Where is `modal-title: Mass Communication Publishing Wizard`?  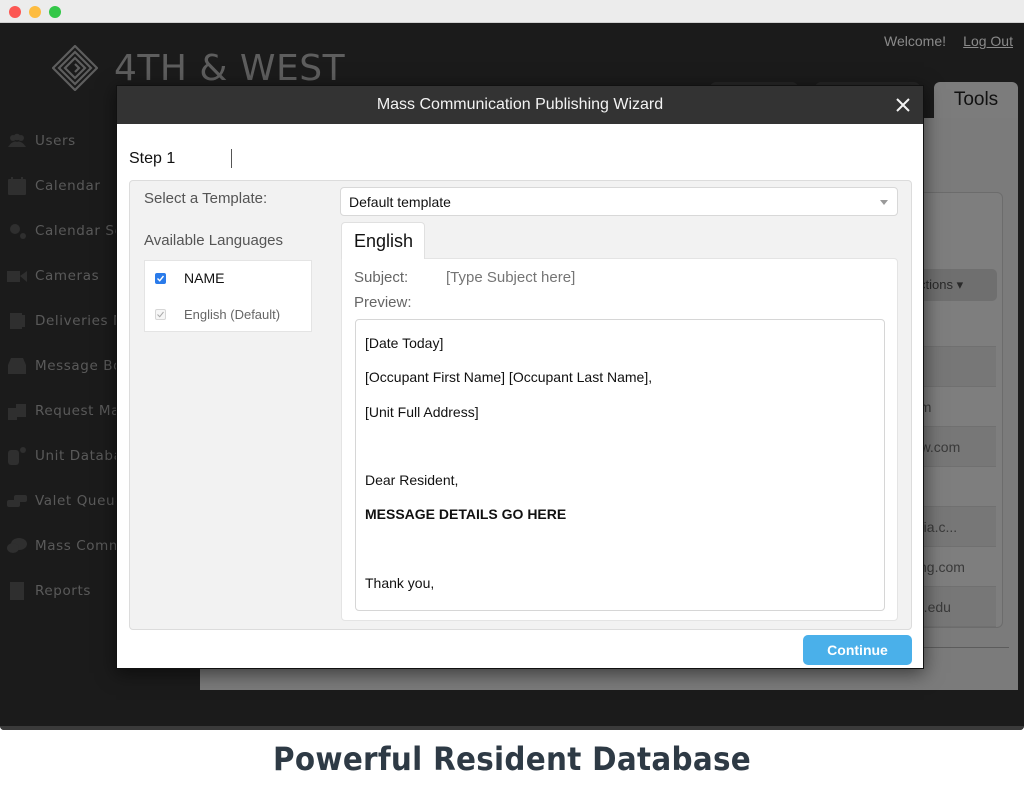
modal-title: Mass Communication Publishing Wizard is located at coordinates (520, 104).